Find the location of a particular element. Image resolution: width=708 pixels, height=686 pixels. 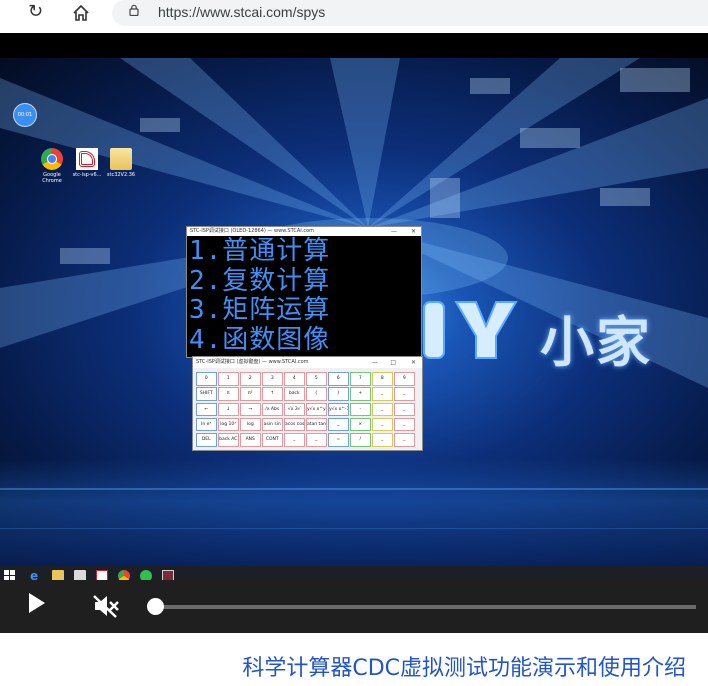

keypad-key: √x 3√ is located at coordinates (294, 409).